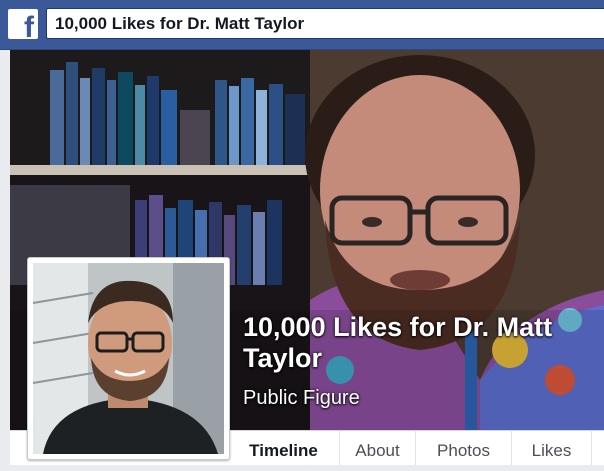 The height and width of the screenshot is (471, 604). Describe the element at coordinates (552, 448) in the screenshot. I see `tab-likes: Likes` at that location.